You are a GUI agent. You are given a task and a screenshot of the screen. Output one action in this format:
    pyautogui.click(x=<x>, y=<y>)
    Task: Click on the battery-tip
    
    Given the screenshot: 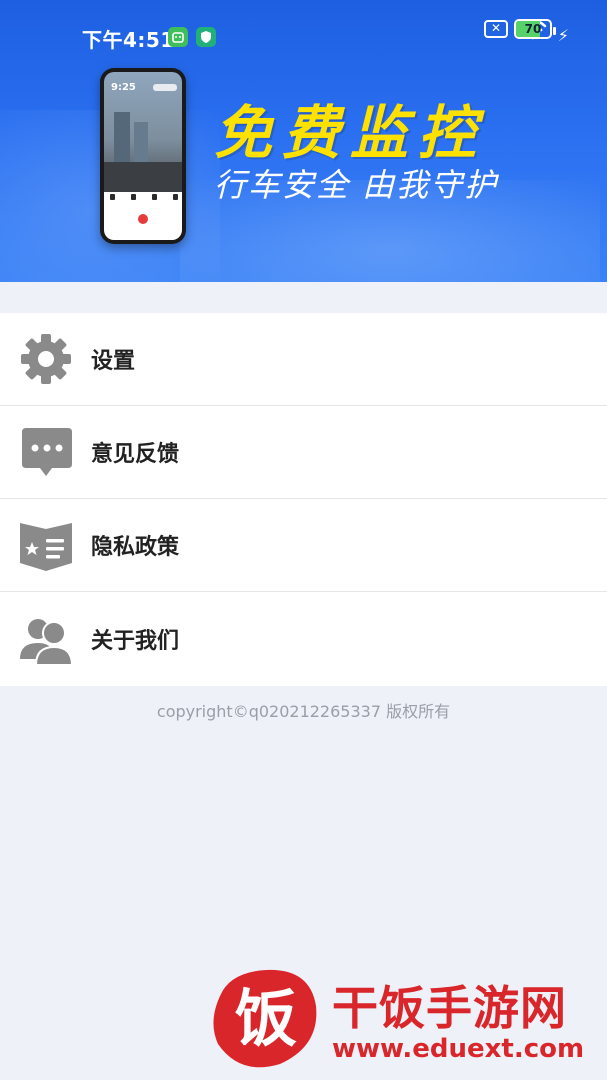 What is the action you would take?
    pyautogui.click(x=554, y=31)
    